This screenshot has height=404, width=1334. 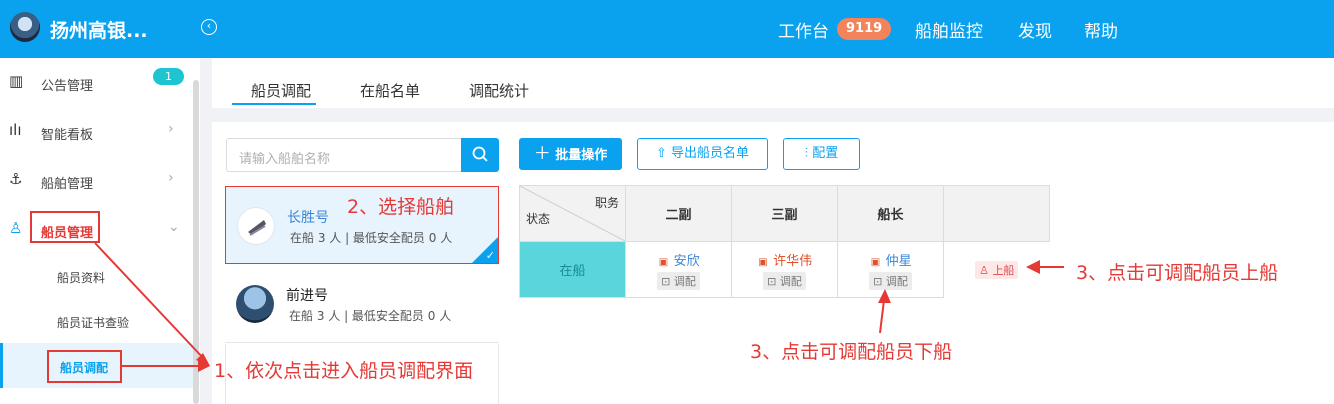 I want to click on annotation-step3-up: 3、点击可调配船员上船, so click(x=1177, y=273).